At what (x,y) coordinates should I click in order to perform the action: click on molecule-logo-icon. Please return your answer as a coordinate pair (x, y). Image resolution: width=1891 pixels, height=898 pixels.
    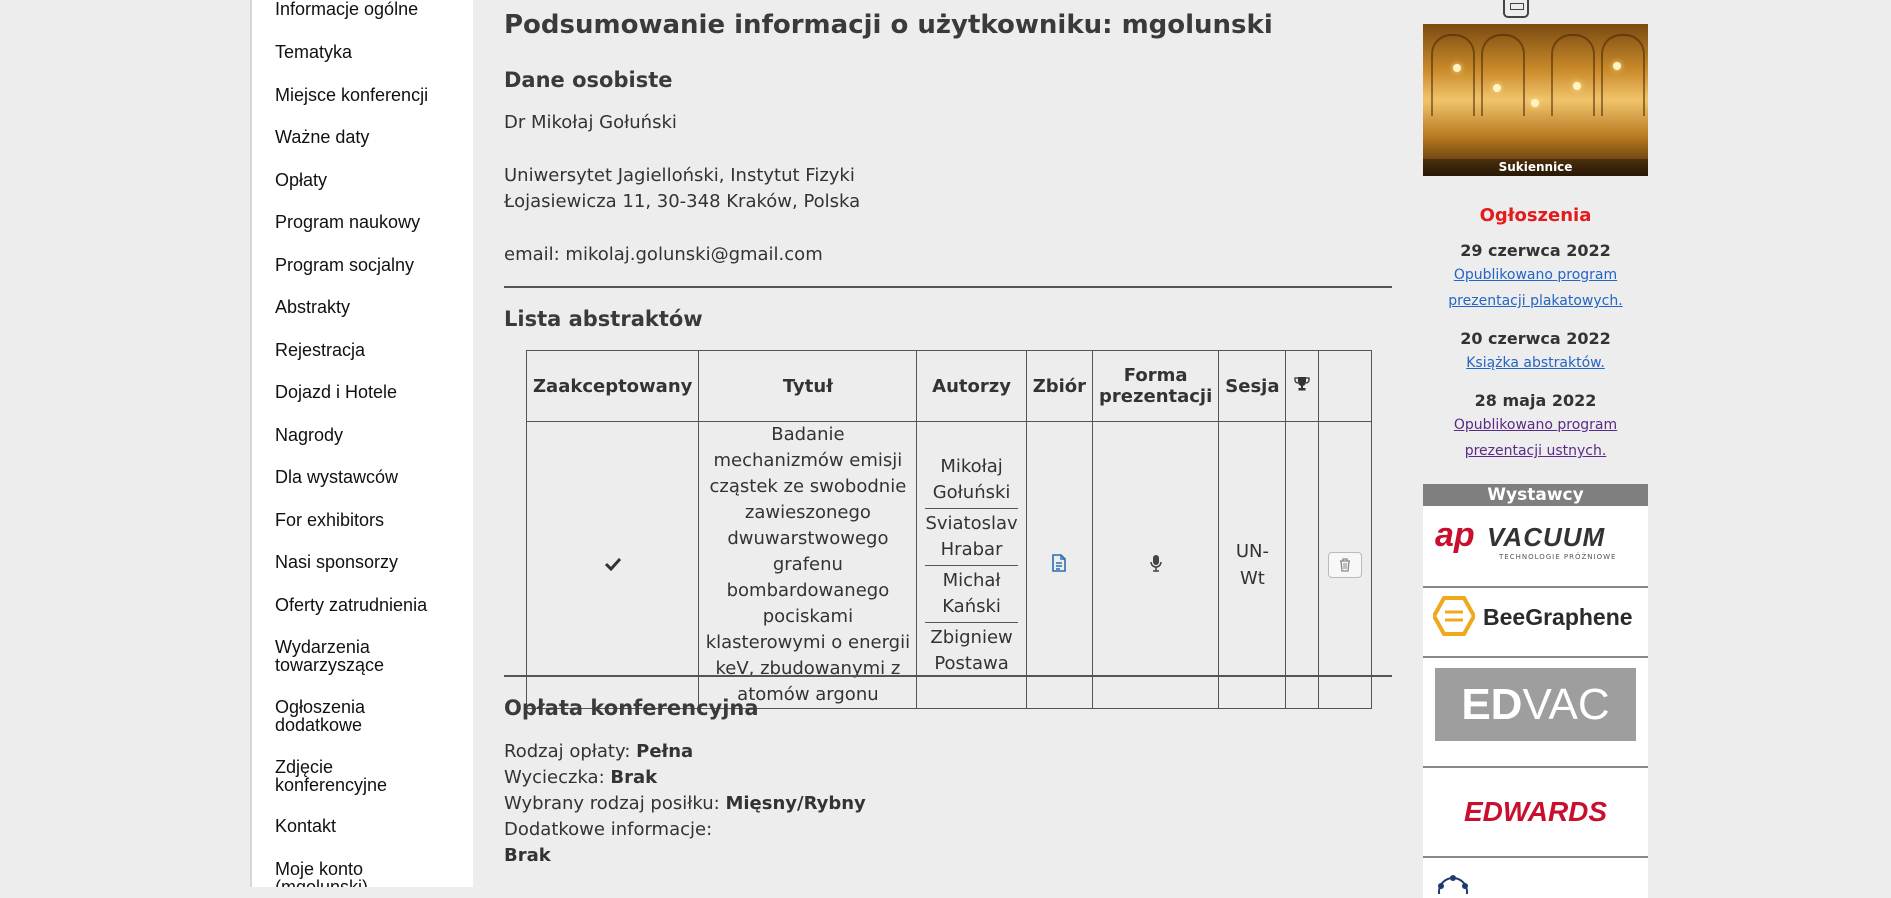
    Looking at the image, I should click on (1453, 884).